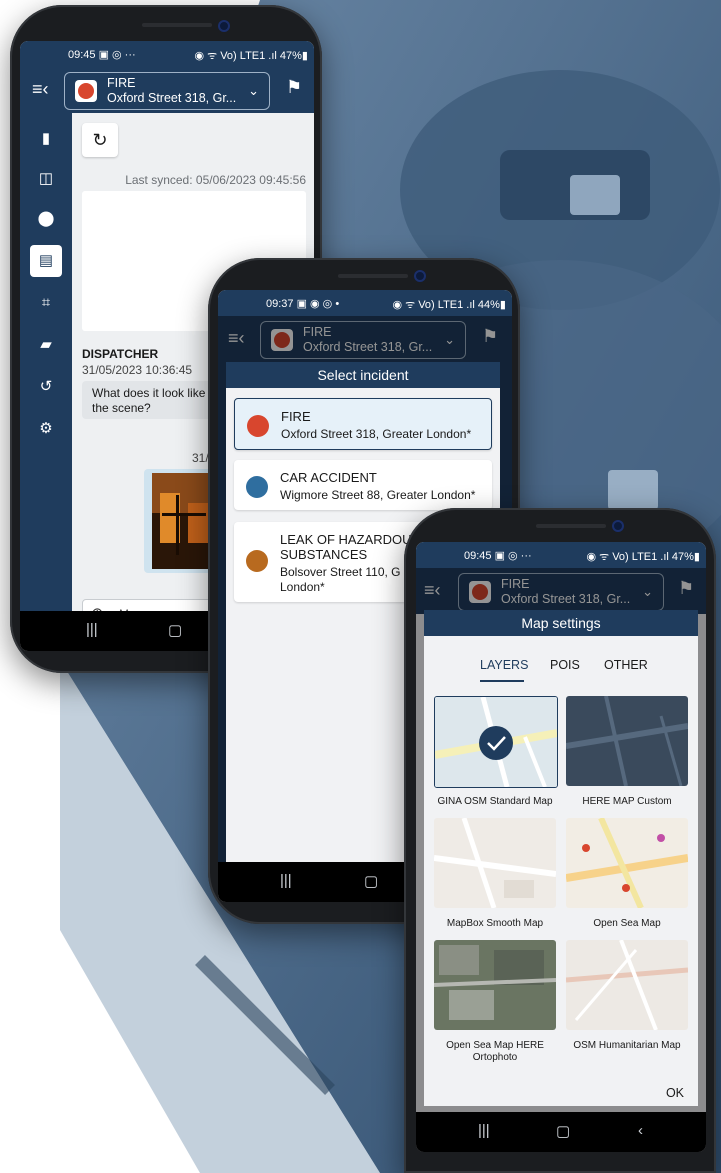 This screenshot has width=721, height=1173. I want to click on incident-title: CAR ACCIDENT, so click(328, 477).